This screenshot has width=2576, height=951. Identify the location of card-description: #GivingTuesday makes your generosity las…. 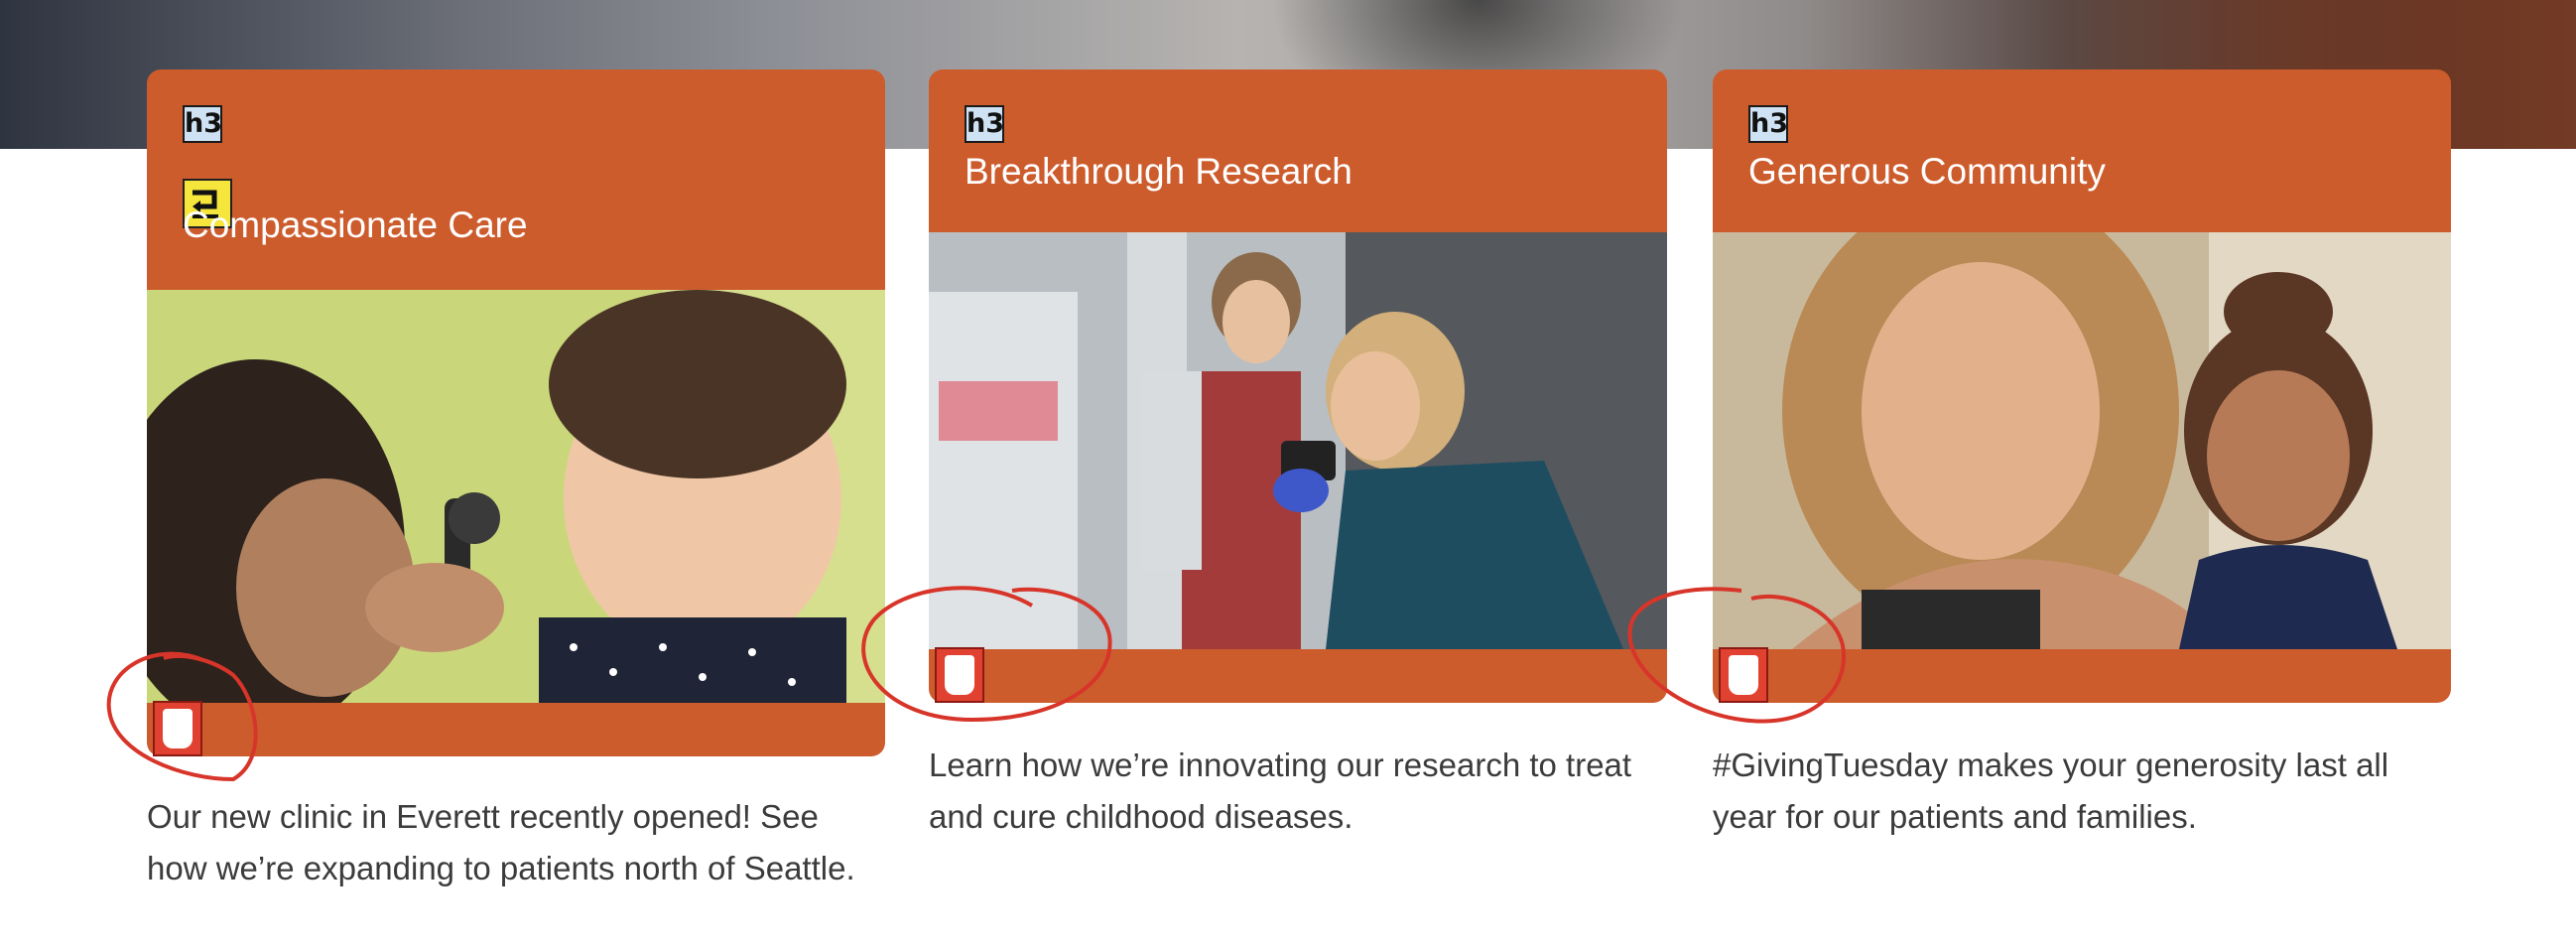
(2051, 791).